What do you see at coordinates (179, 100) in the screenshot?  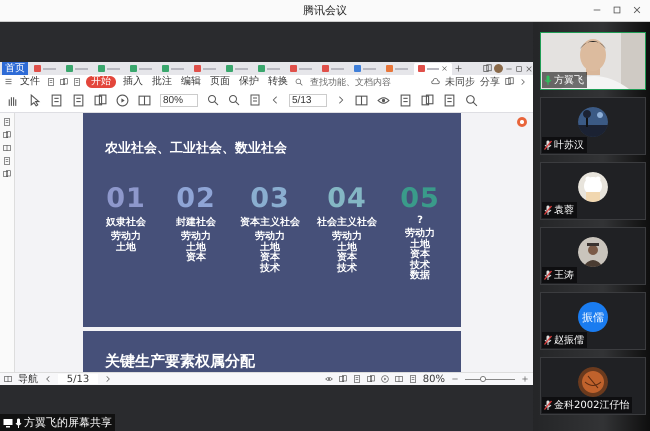 I see `zoom-field: 80%` at bounding box center [179, 100].